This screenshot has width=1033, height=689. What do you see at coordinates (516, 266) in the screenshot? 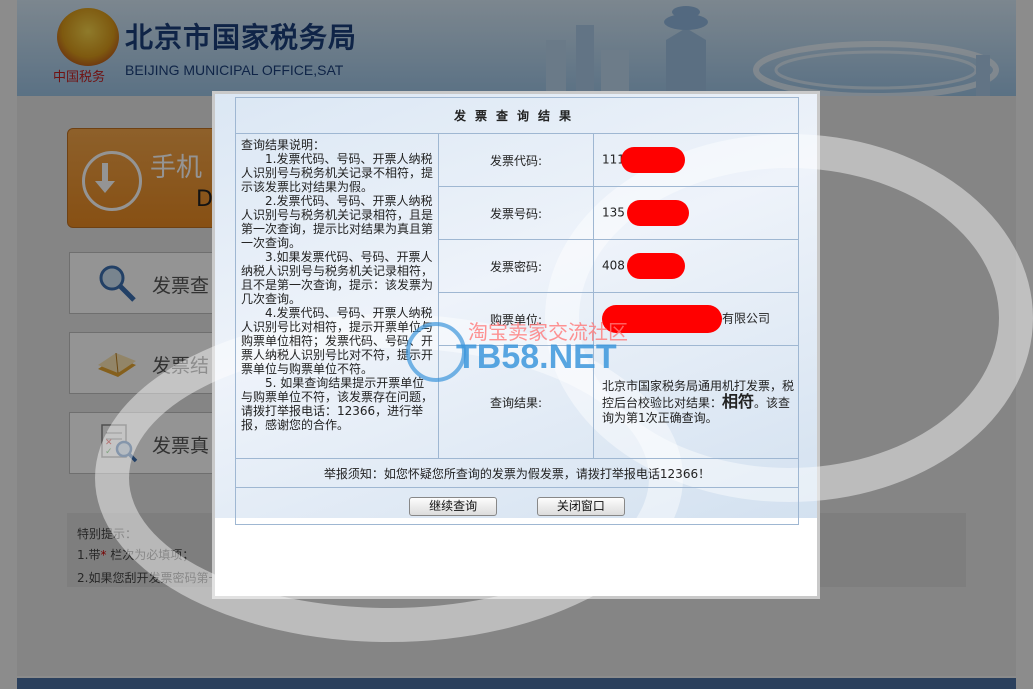
I see `invoice-password-label: 发票密码:` at bounding box center [516, 266].